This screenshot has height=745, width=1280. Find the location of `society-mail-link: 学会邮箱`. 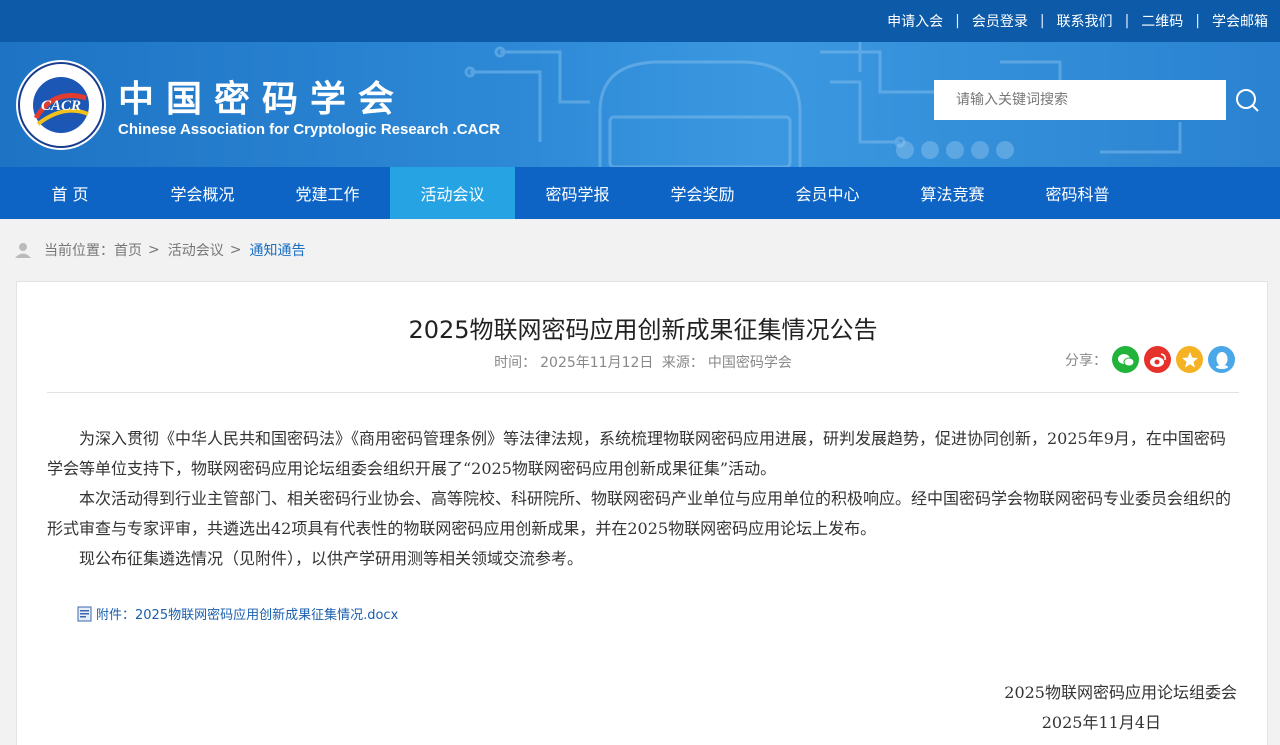

society-mail-link: 学会邮箱 is located at coordinates (1240, 21).